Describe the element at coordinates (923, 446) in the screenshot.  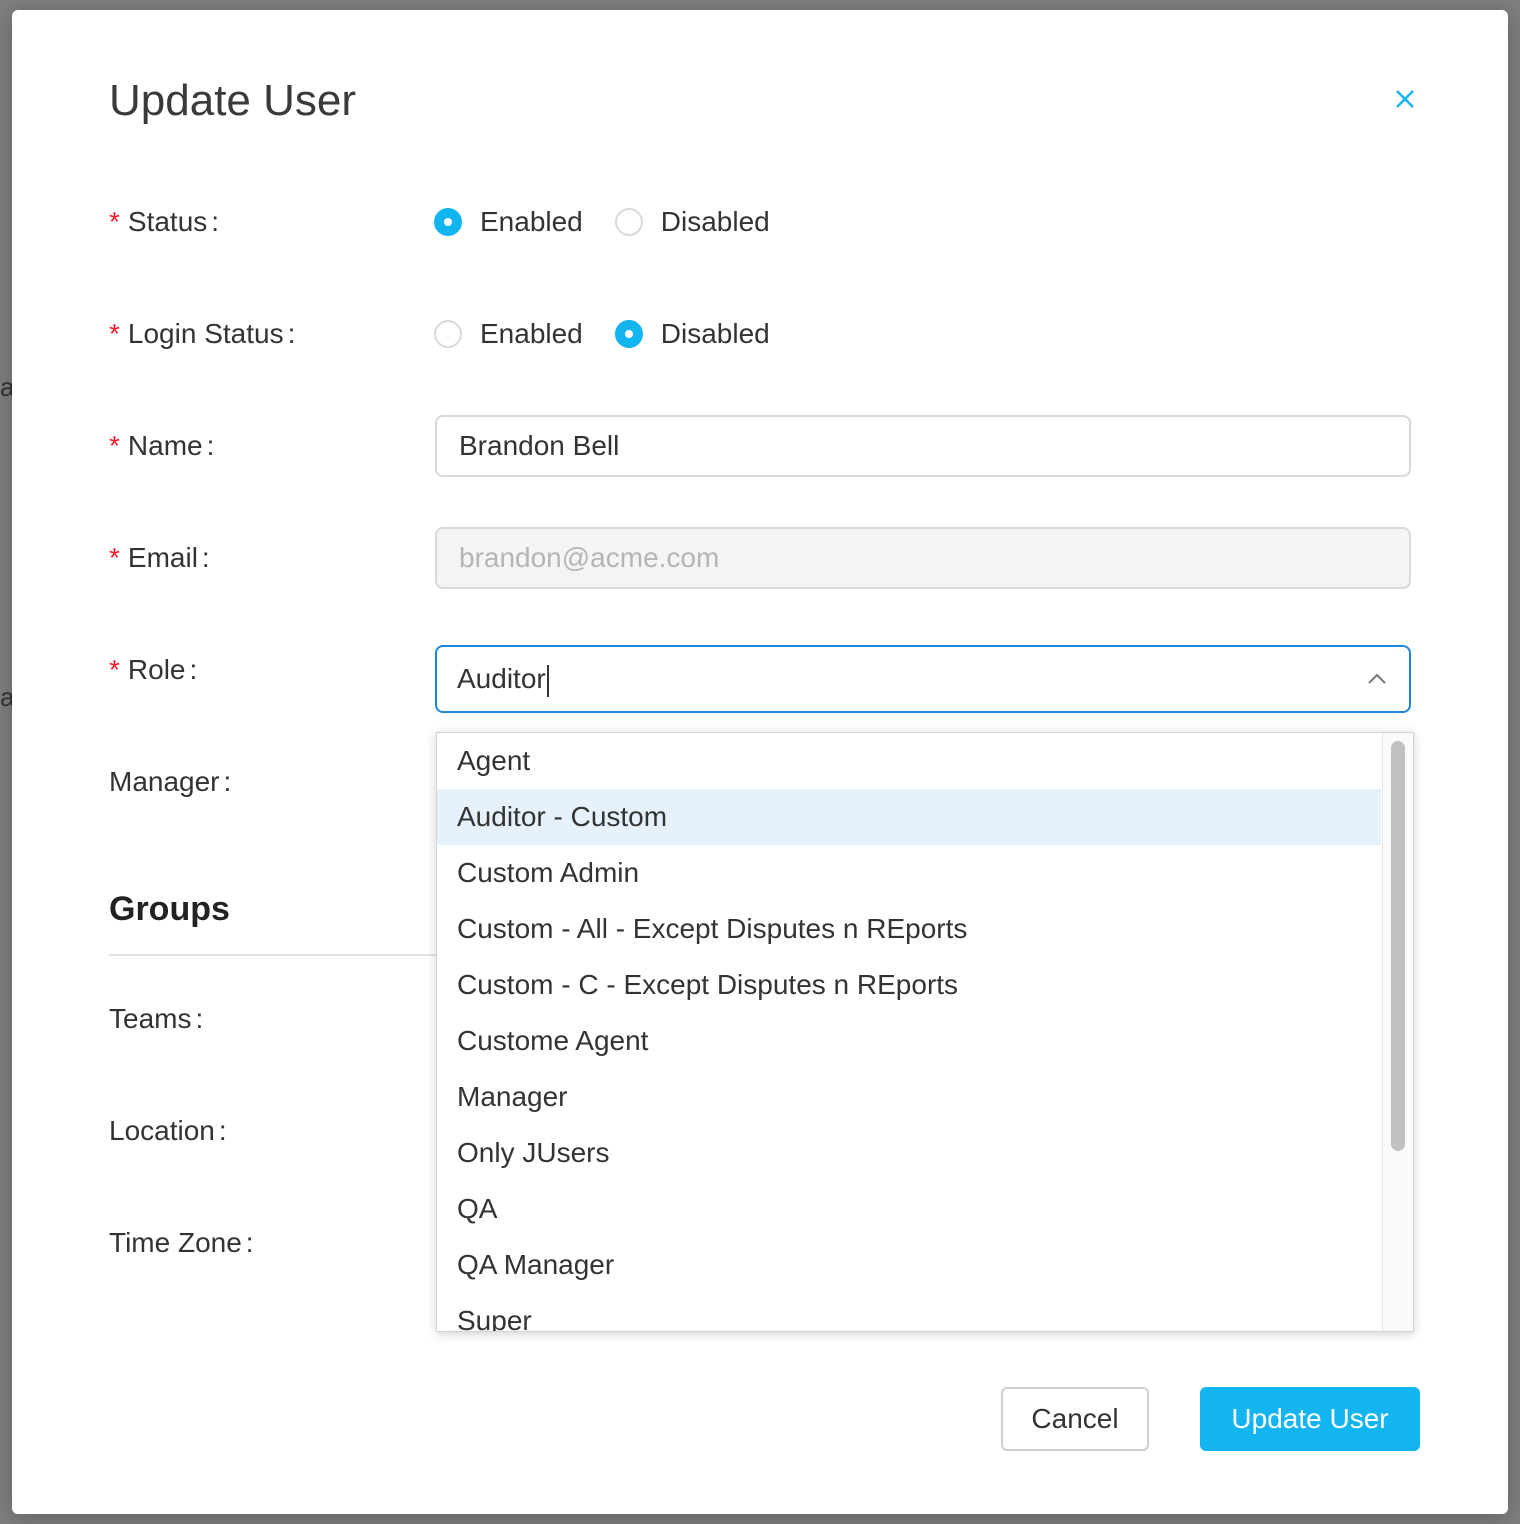
I see `name-input: Brandon Bell` at that location.